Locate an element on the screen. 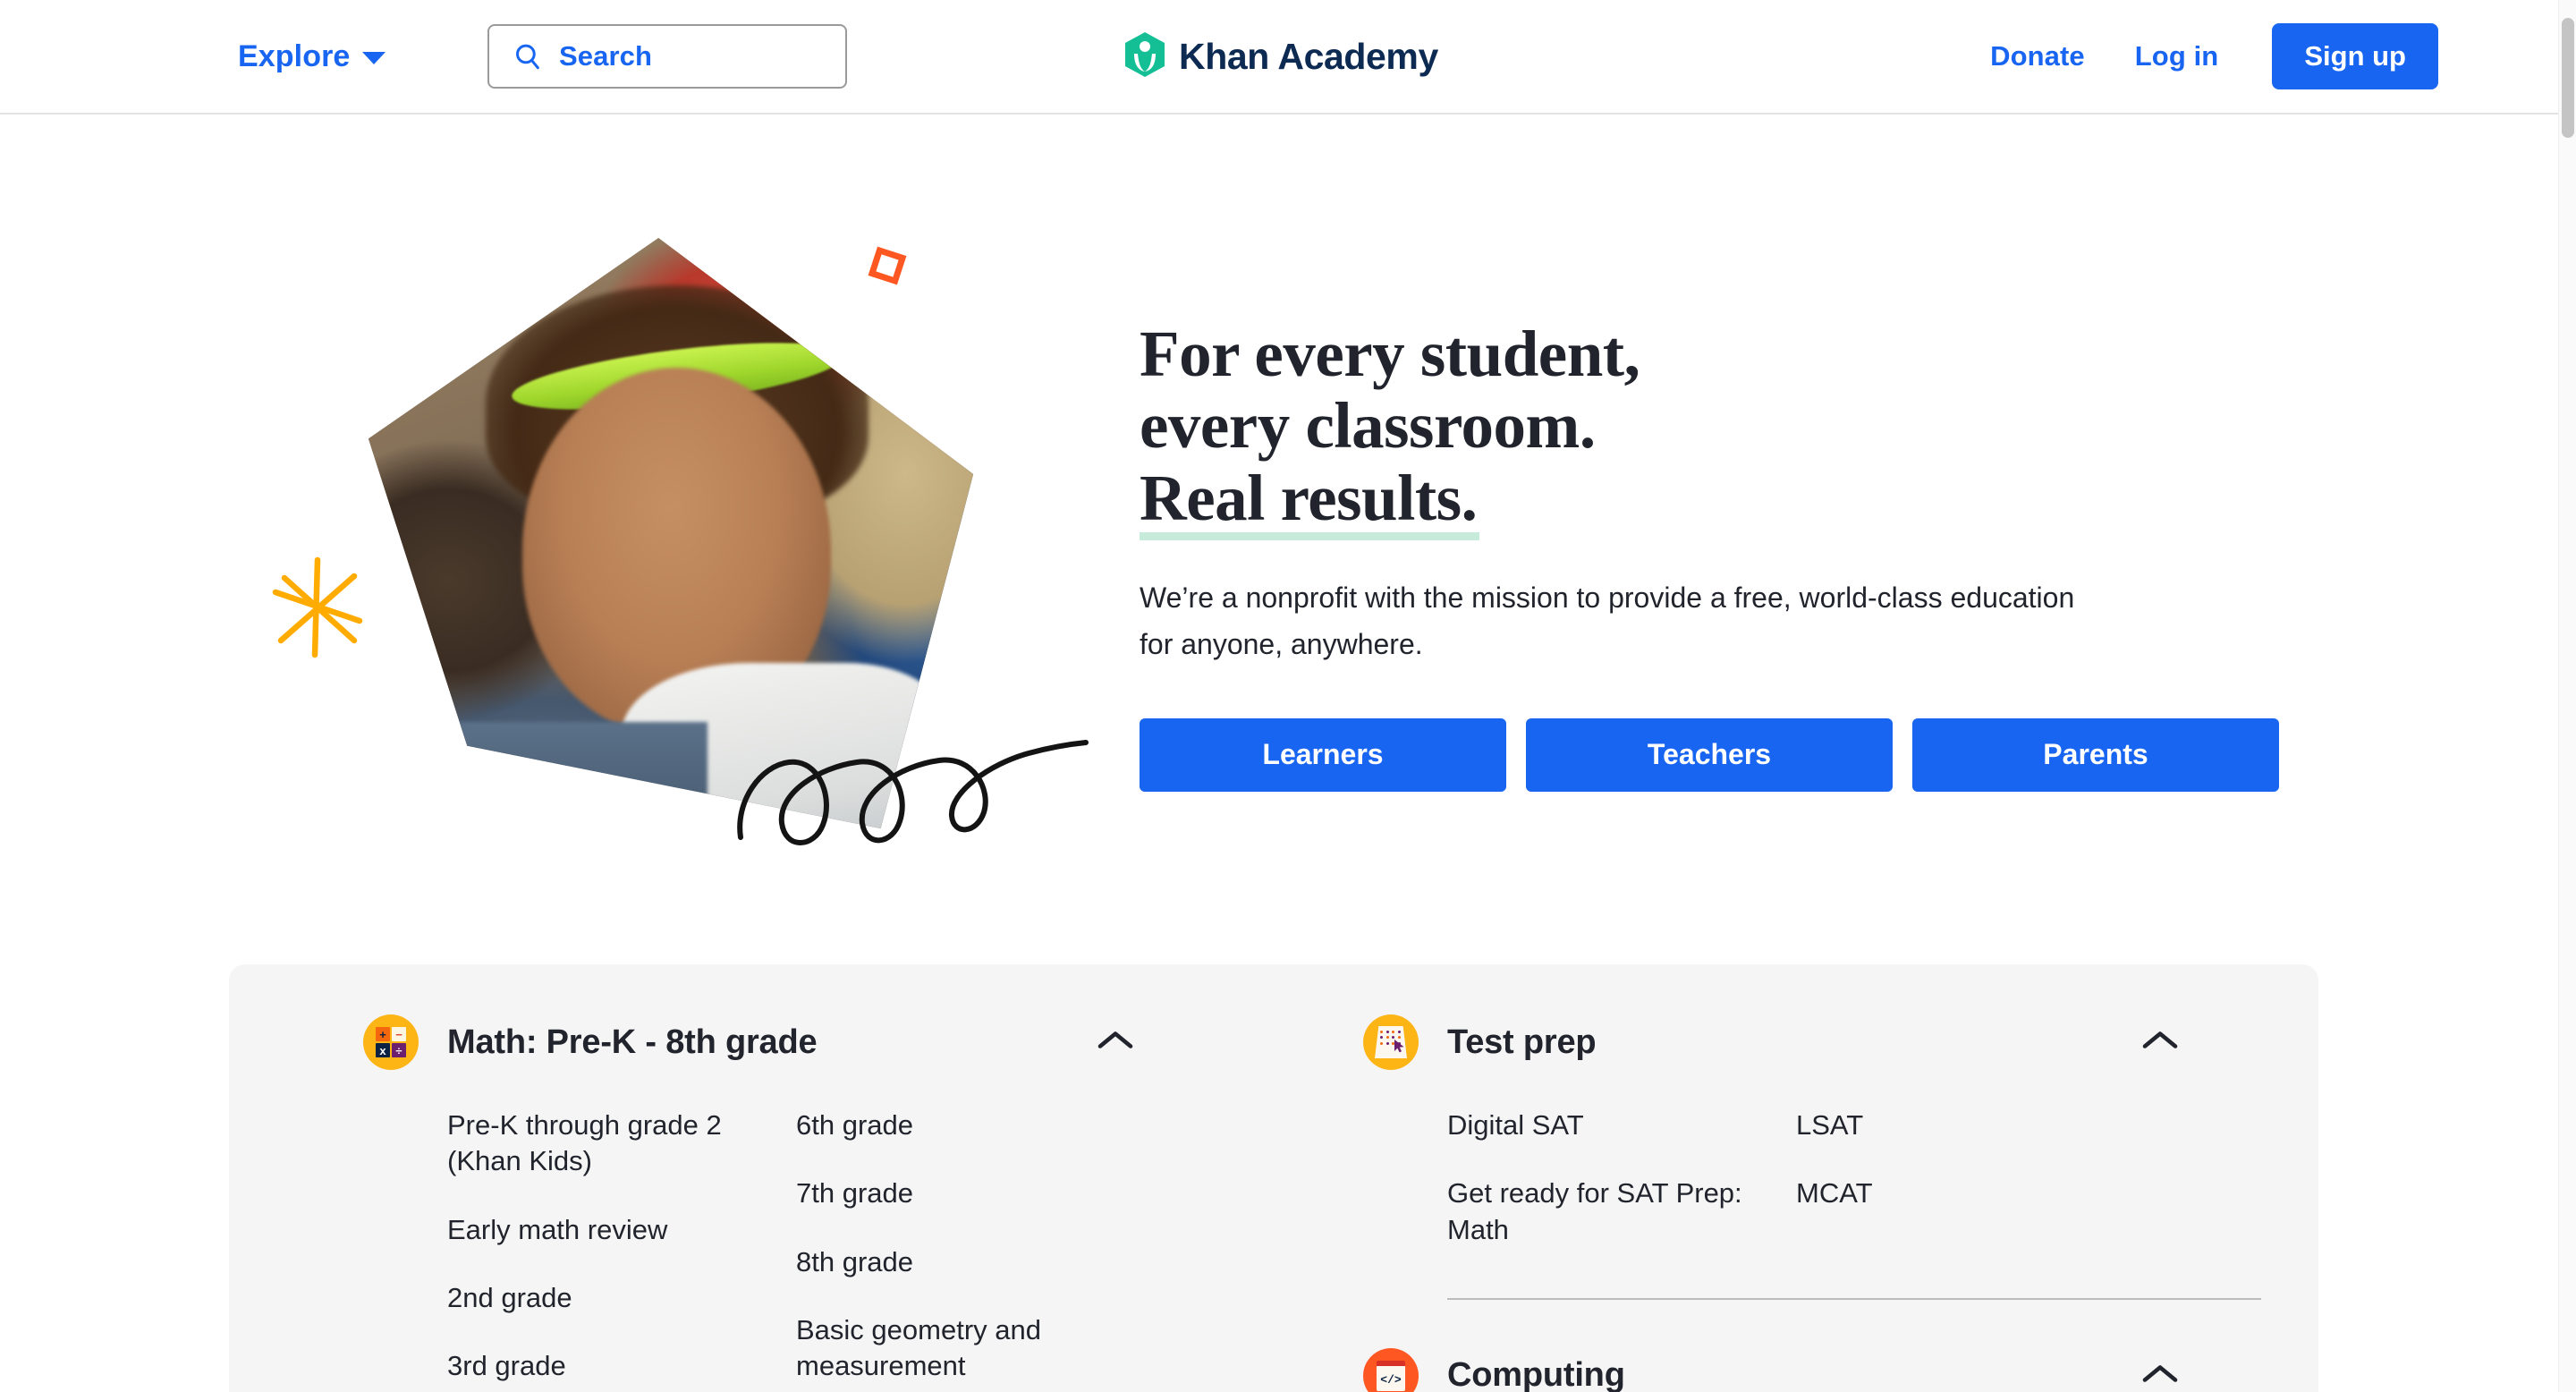  hero-headline-line-1: For every student, is located at coordinates (1390, 354).